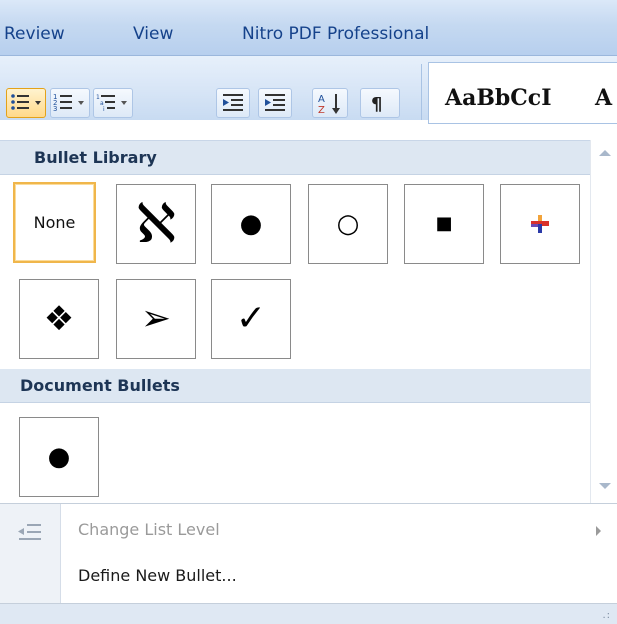  Describe the element at coordinates (104, 109) in the screenshot. I see `svg-text: i` at that location.